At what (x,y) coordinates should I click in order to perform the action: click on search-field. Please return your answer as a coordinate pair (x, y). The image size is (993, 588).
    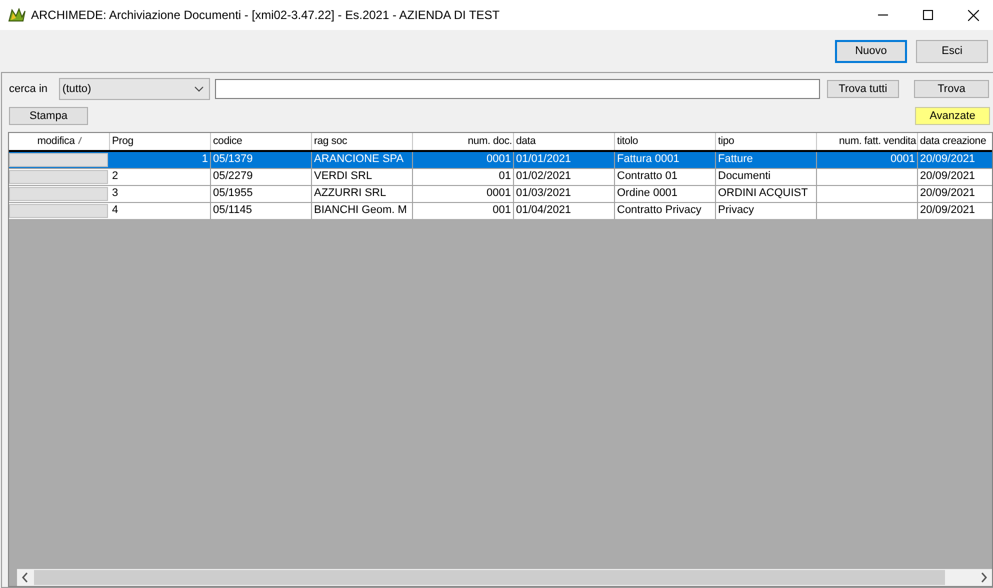
    Looking at the image, I should click on (517, 89).